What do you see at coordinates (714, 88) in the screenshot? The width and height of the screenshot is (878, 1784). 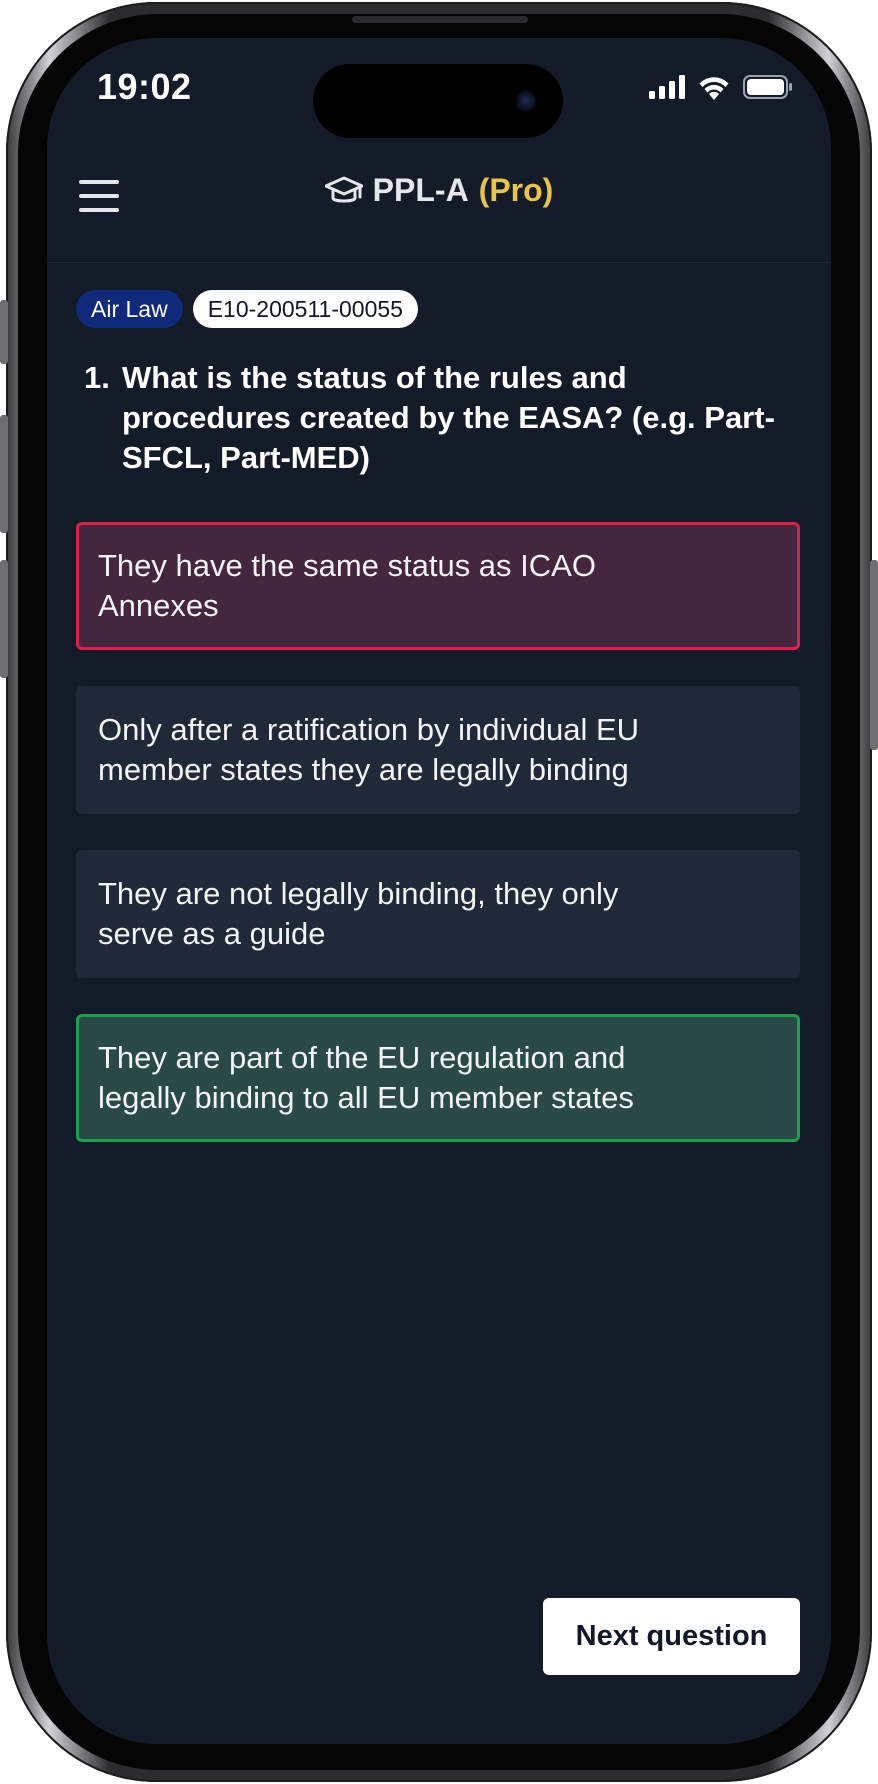 I see `wifi-icon` at bounding box center [714, 88].